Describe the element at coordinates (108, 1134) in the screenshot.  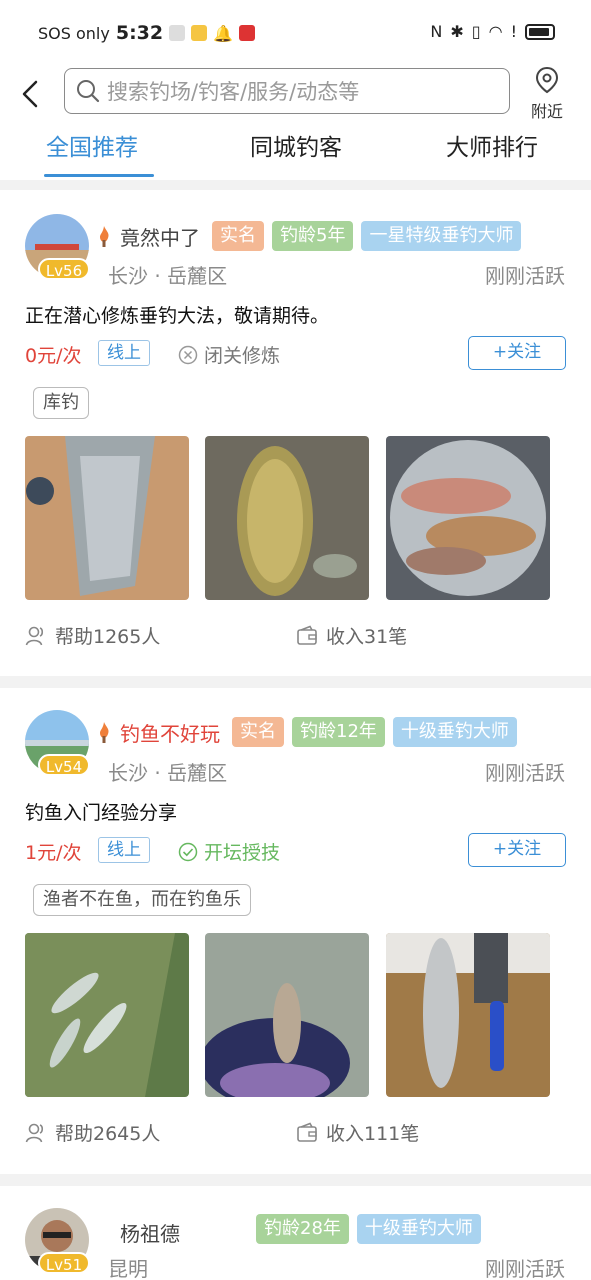
I see `help-count-label: 帮助2645人` at that location.